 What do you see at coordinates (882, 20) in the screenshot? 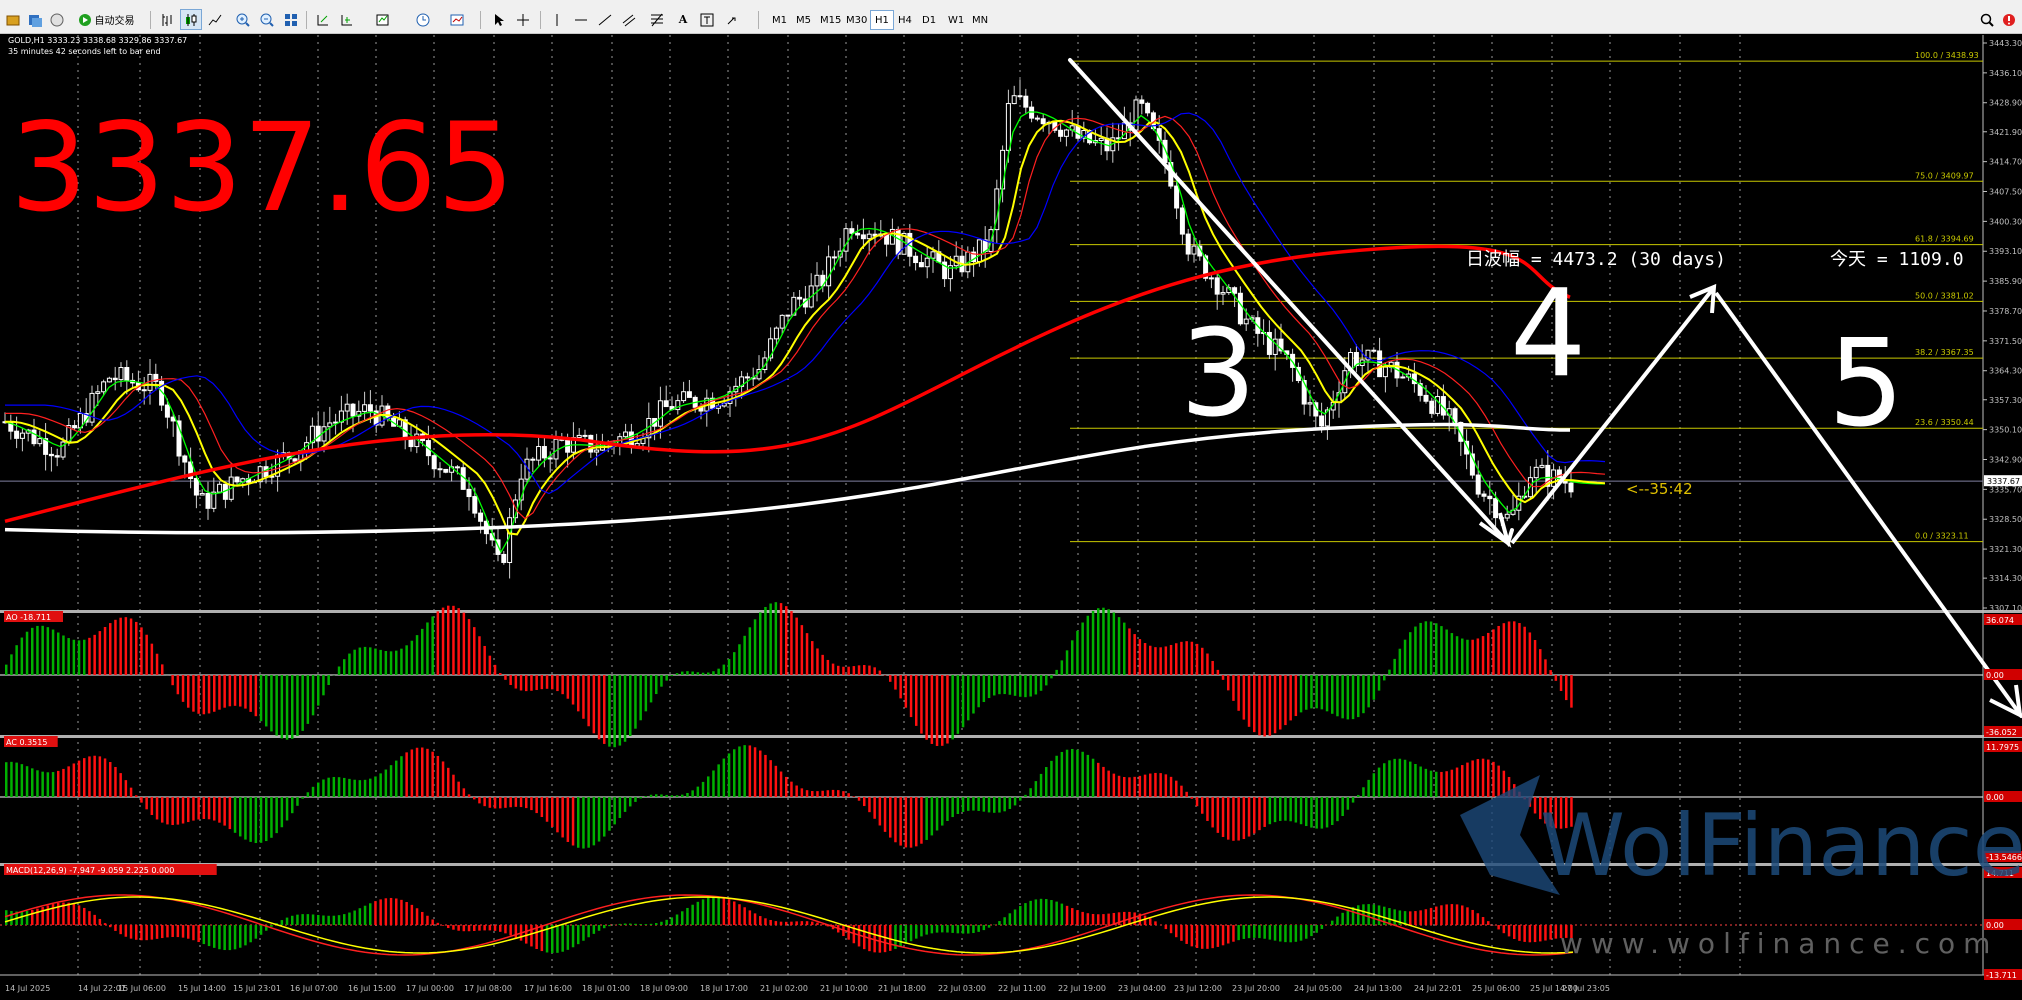
I see `timeframe-h1-button: H1` at bounding box center [882, 20].